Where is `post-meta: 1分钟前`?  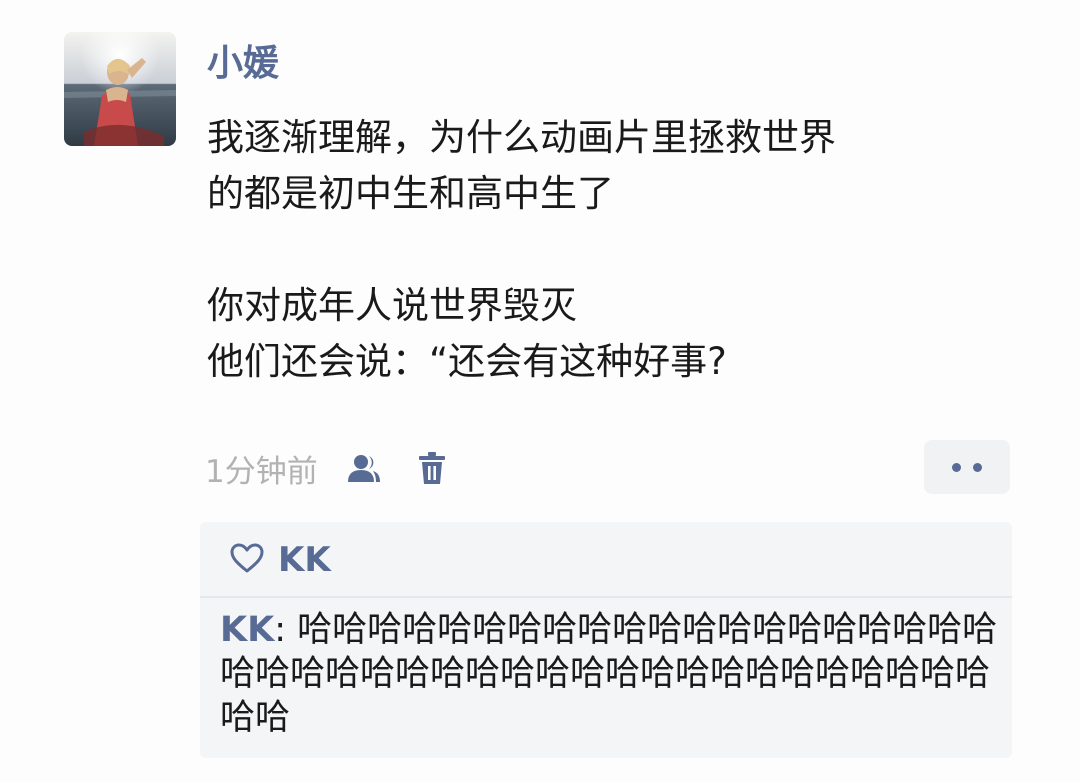 post-meta: 1分钟前 is located at coordinates (328, 468).